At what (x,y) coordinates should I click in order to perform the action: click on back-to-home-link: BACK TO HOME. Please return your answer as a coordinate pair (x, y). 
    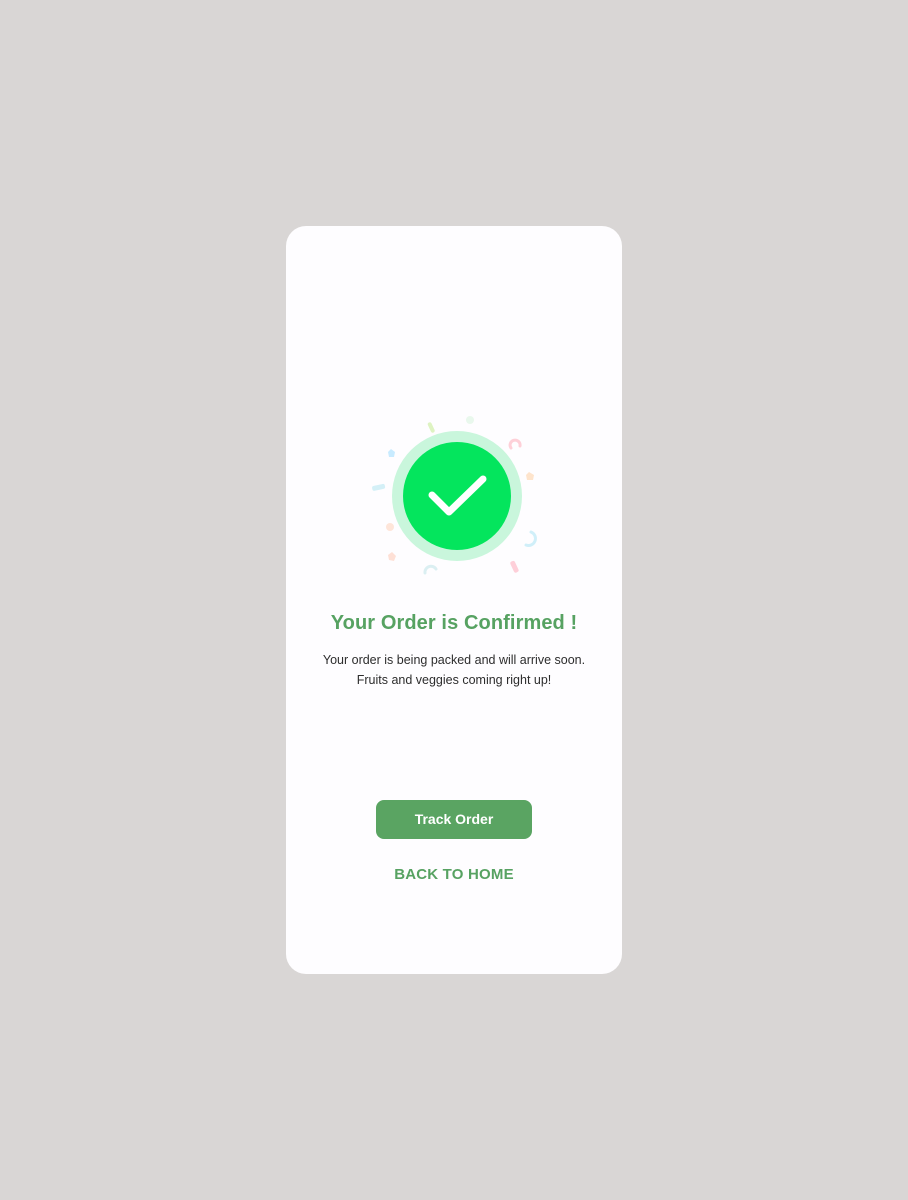
    Looking at the image, I should click on (454, 874).